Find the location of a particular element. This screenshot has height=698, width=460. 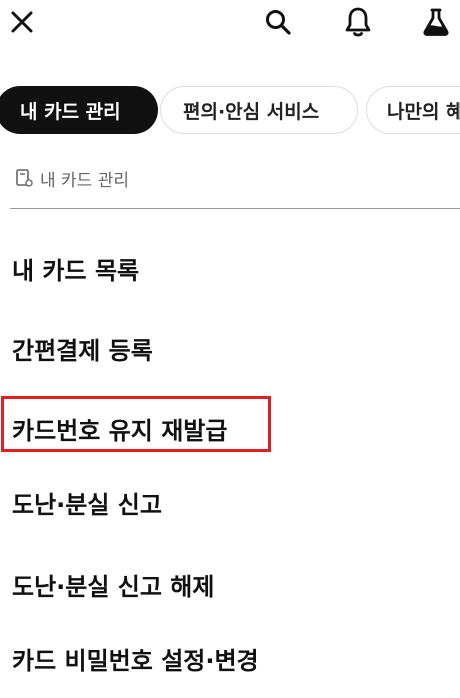

tab-my-card-management: 내 카드 관리 is located at coordinates (79, 110).